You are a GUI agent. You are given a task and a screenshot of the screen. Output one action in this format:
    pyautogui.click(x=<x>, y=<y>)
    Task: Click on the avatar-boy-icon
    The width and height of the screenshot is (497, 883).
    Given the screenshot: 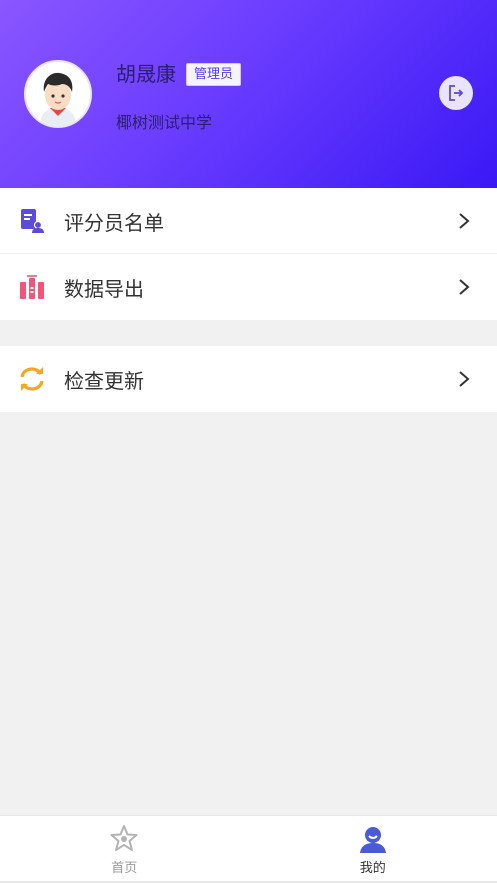 What is the action you would take?
    pyautogui.click(x=58, y=94)
    